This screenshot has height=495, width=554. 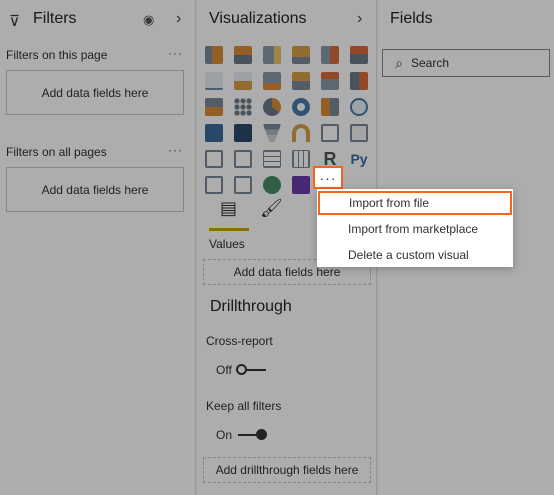 I want to click on fields-tab-icon: ▤, so click(x=228, y=208).